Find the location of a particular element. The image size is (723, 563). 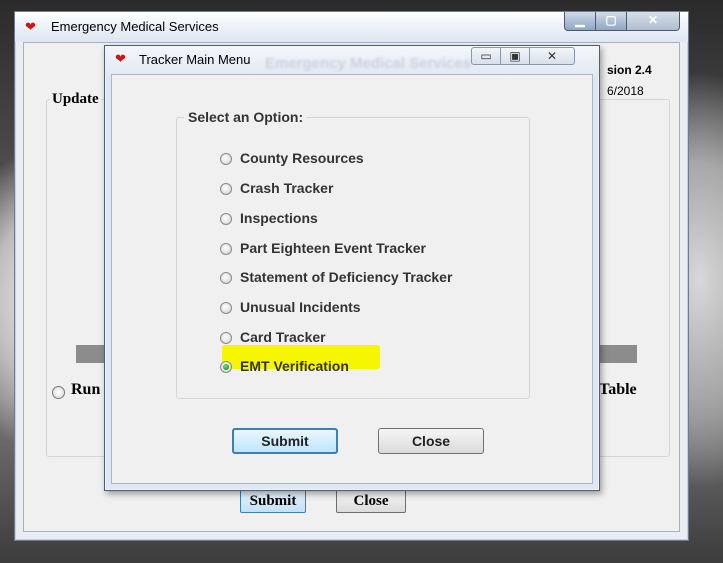

run-radio-label: Run is located at coordinates (86, 389).